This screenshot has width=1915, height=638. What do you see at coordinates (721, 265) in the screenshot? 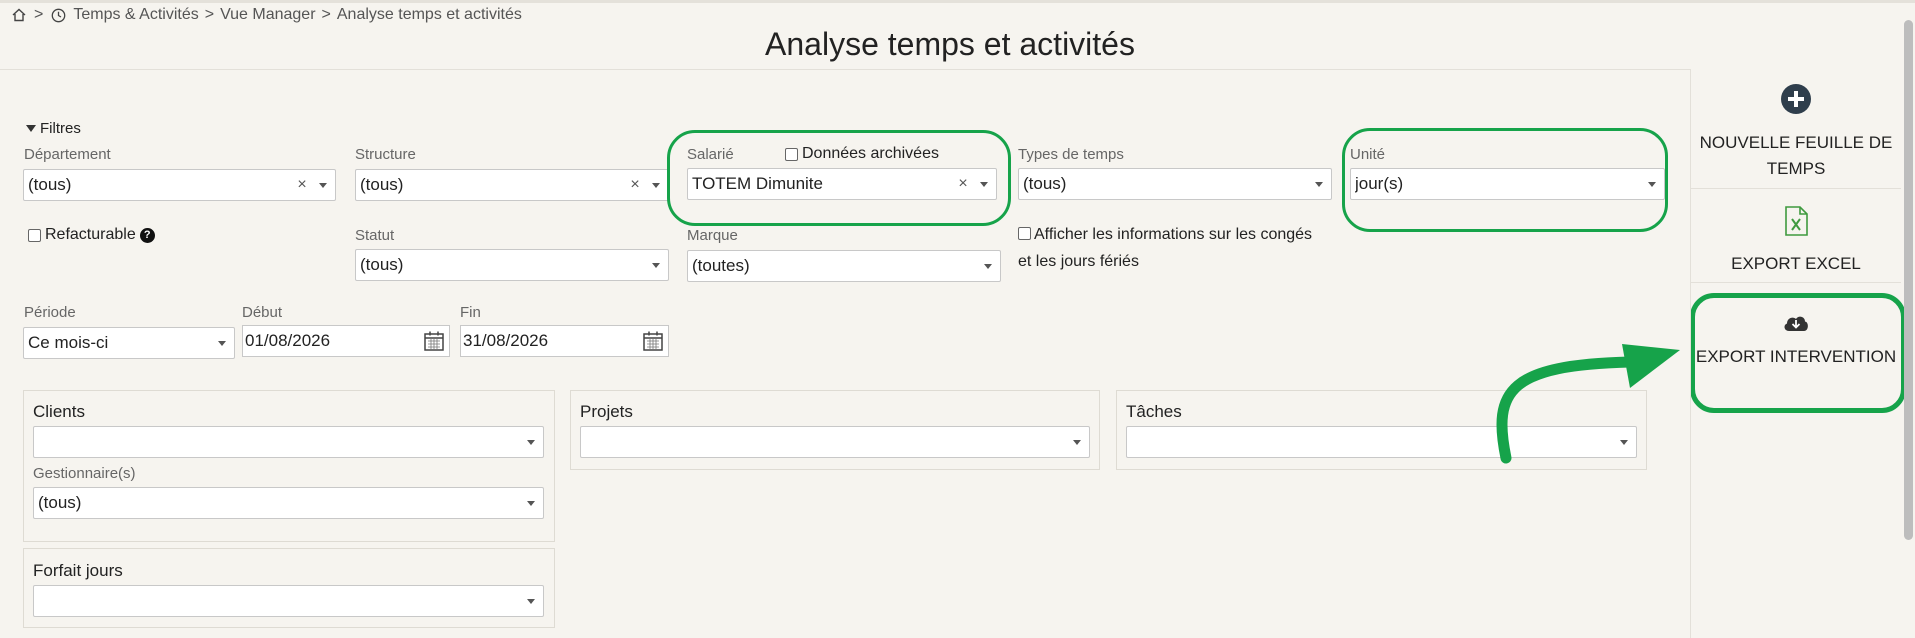
I see `marque-value: (toutes)` at bounding box center [721, 265].